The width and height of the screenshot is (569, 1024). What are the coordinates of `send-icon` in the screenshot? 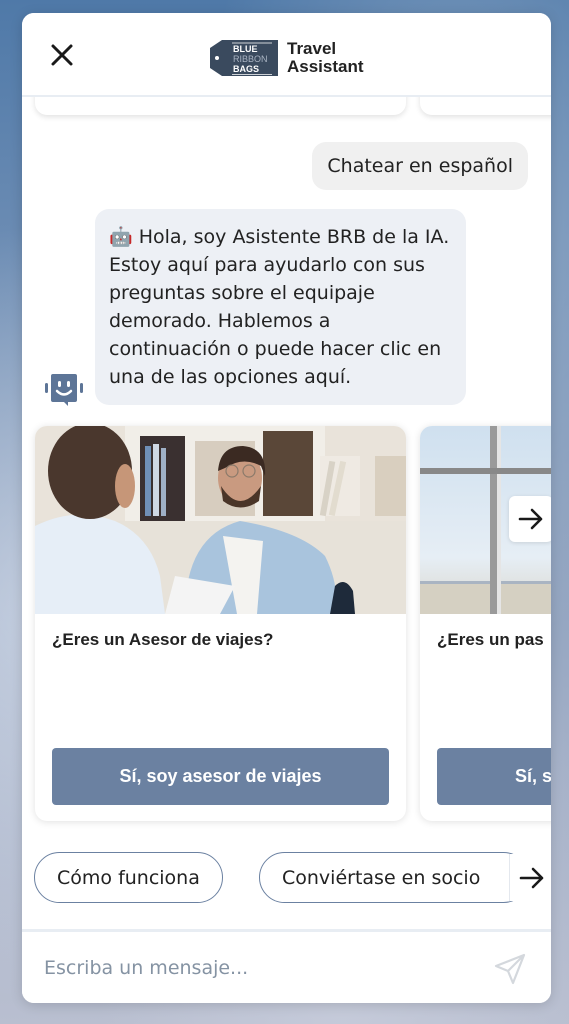 It's located at (510, 969).